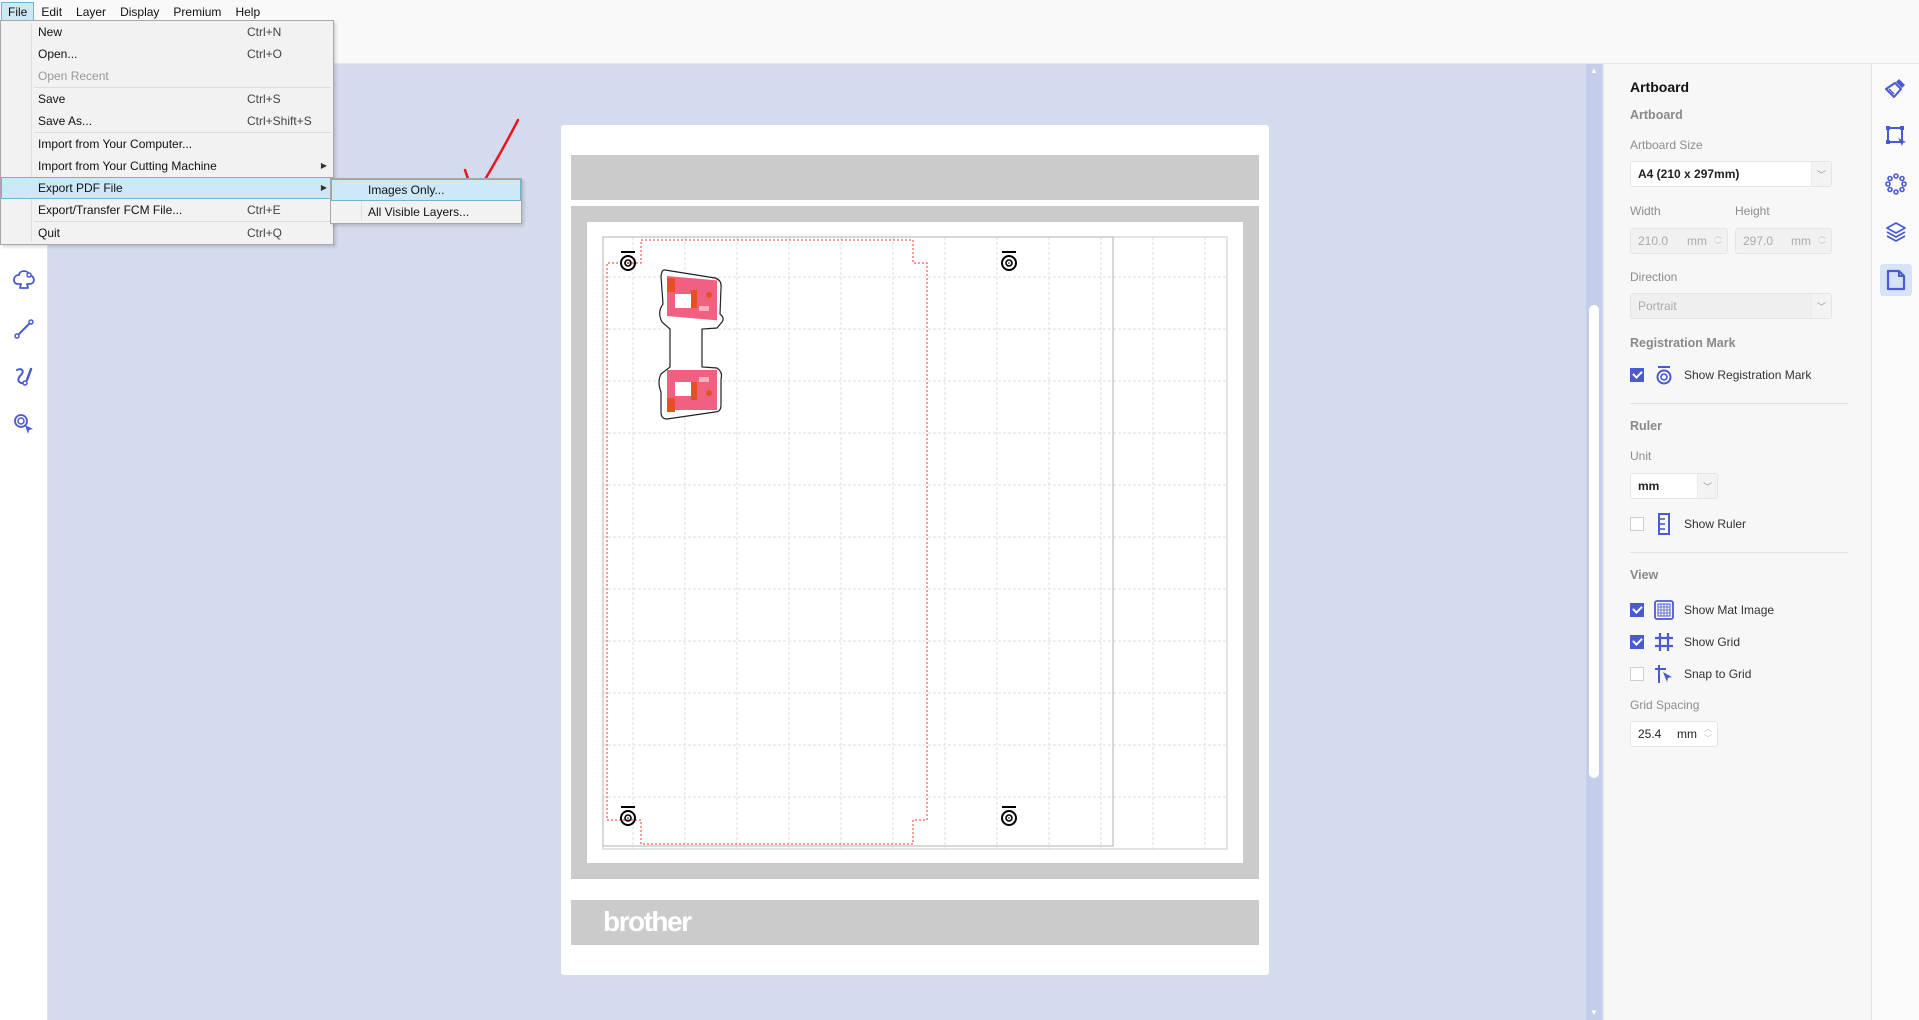 The image size is (1919, 1020). I want to click on menu-edit: Edit, so click(51, 11).